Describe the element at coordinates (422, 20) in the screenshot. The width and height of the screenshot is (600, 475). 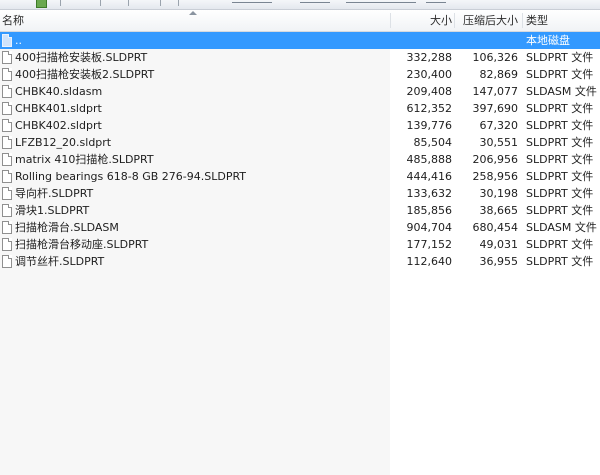
I see `column-header-size: 大小` at that location.